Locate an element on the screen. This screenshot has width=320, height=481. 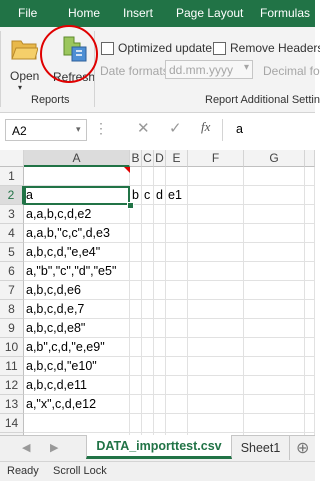
cell-c3 is located at coordinates (148, 214).